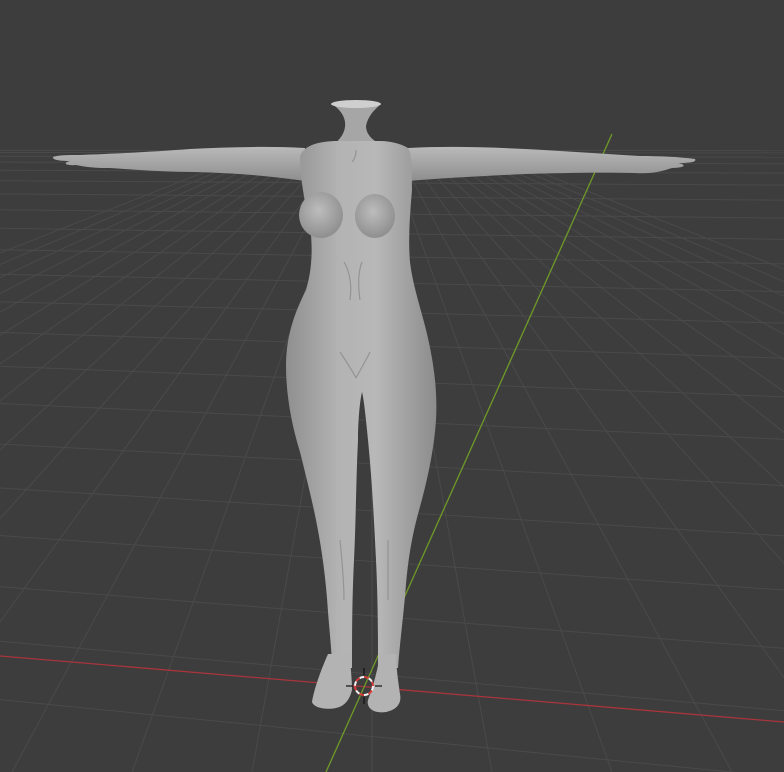 The image size is (784, 772). I want to click on left-breast, so click(321, 215).